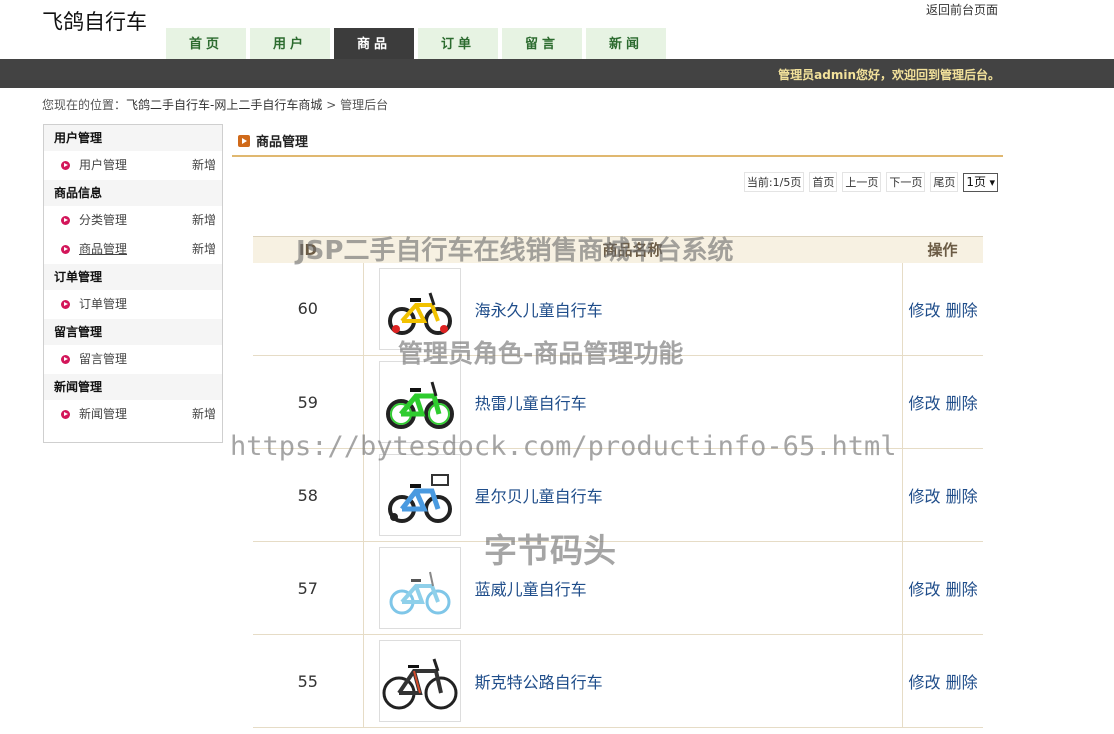  I want to click on watermark-brand: 字节码头, so click(550, 550).